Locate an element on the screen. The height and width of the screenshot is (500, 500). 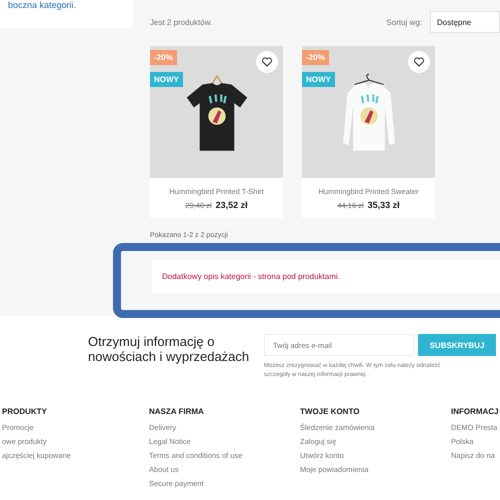
subscribe-button: SUBSKRYBUJ is located at coordinates (457, 345).